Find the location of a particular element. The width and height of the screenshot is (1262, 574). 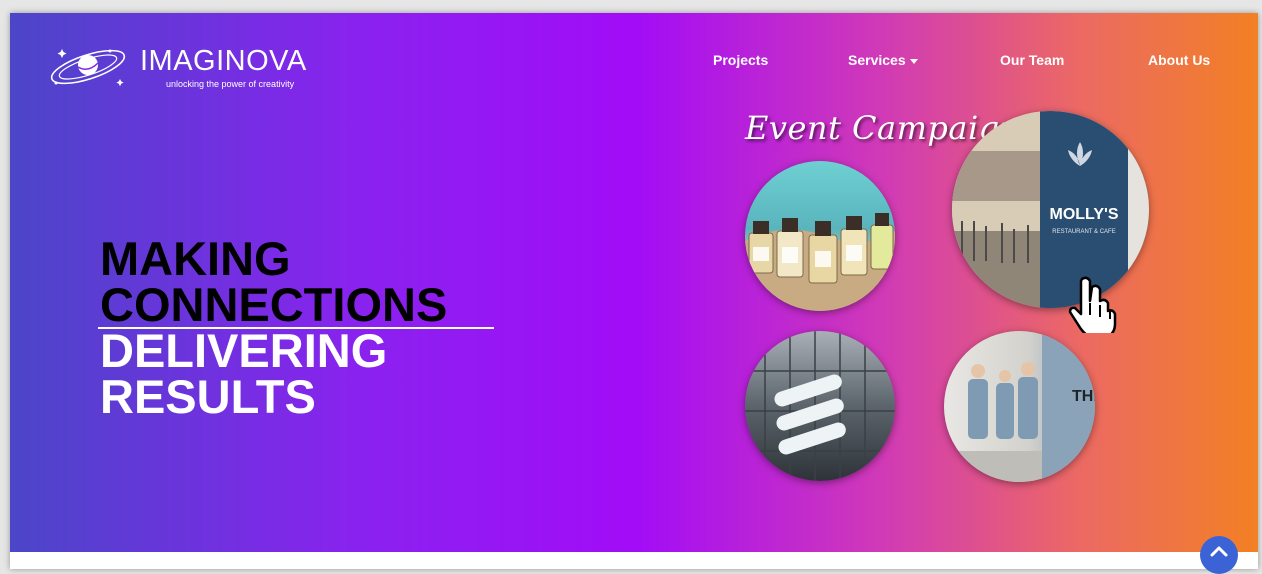

project-building-logo-image is located at coordinates (820, 406).